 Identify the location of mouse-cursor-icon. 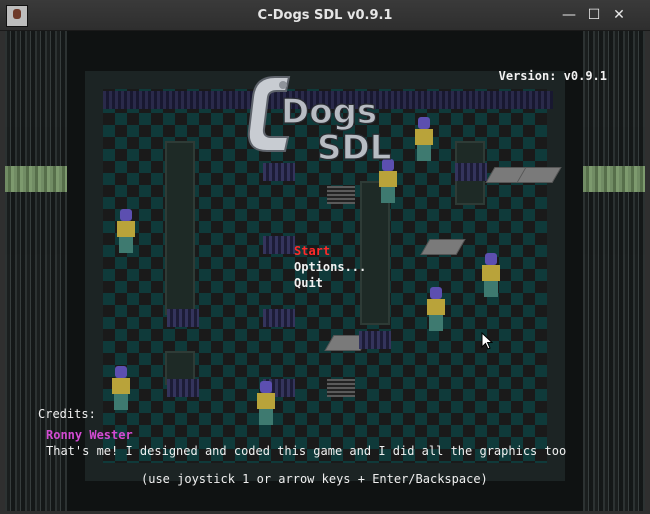
(487, 341).